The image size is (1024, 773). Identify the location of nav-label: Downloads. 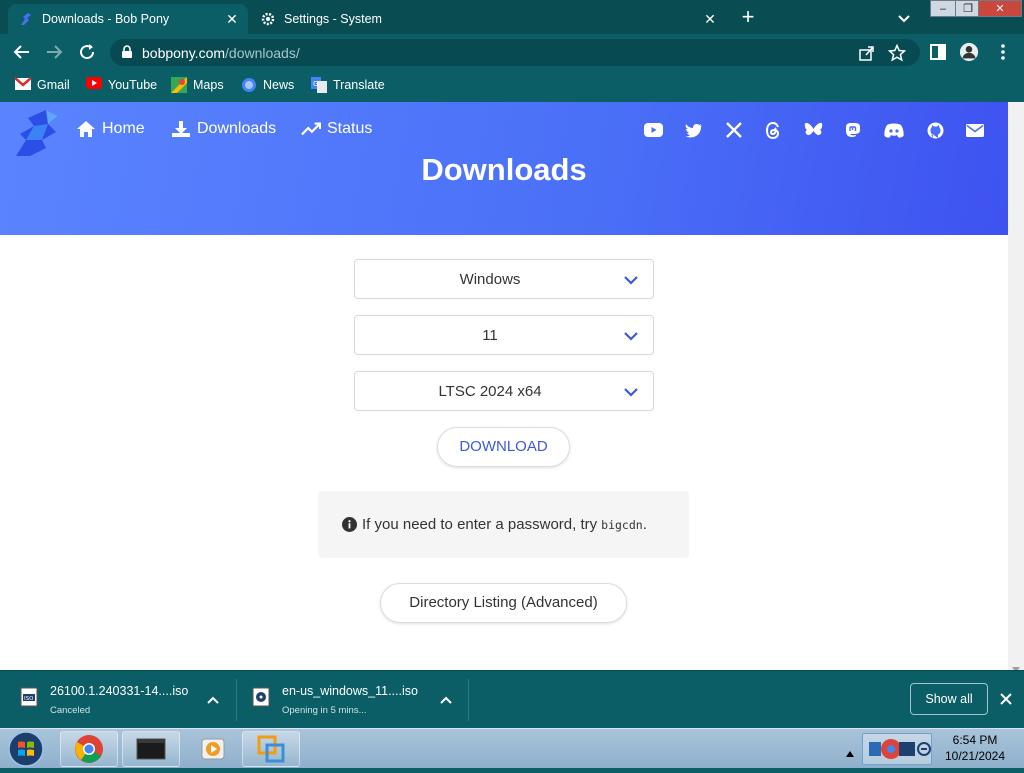
(237, 128).